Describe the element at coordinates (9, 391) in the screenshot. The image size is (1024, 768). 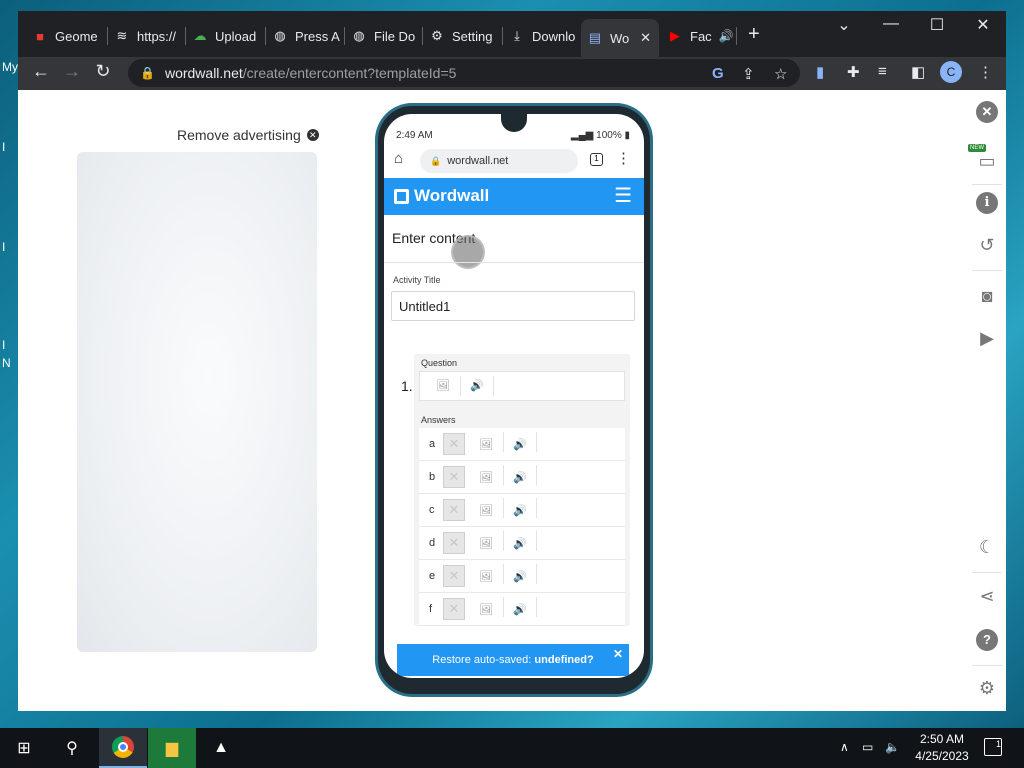
I see `desktop-edge: My I I I N` at that location.